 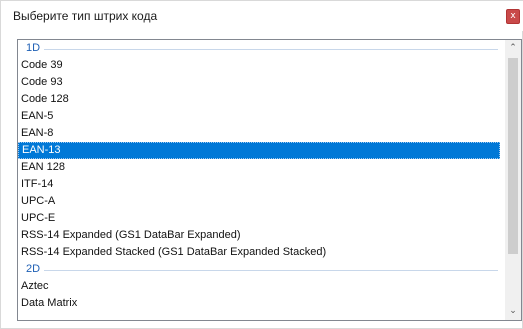 What do you see at coordinates (259, 65) in the screenshot?
I see `list-item-code-39: Code 39` at bounding box center [259, 65].